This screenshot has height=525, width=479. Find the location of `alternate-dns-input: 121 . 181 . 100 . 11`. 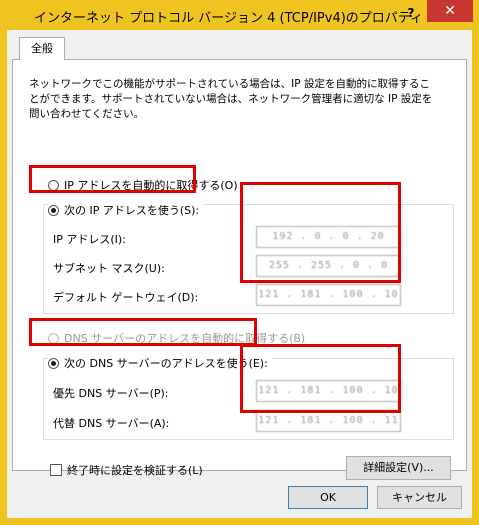

alternate-dns-input: 121 . 181 . 100 . 11 is located at coordinates (328, 421).